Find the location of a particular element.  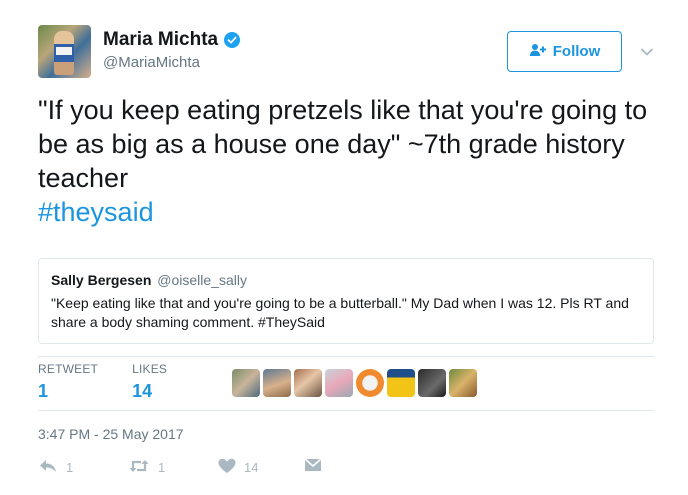

follow-button-label: Follow is located at coordinates (576, 51).